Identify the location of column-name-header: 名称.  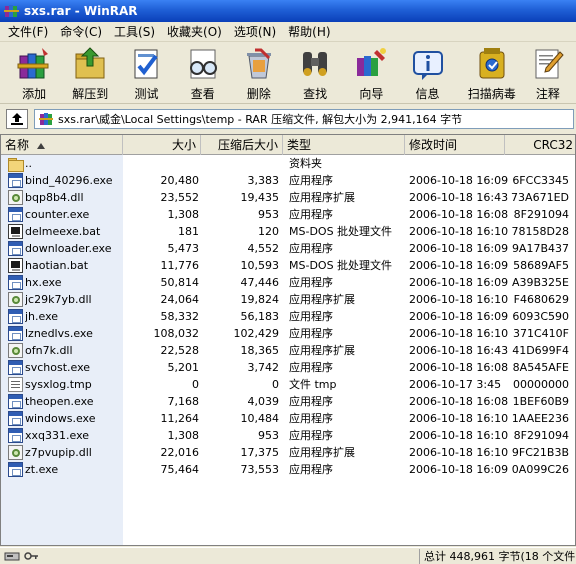
(62, 145).